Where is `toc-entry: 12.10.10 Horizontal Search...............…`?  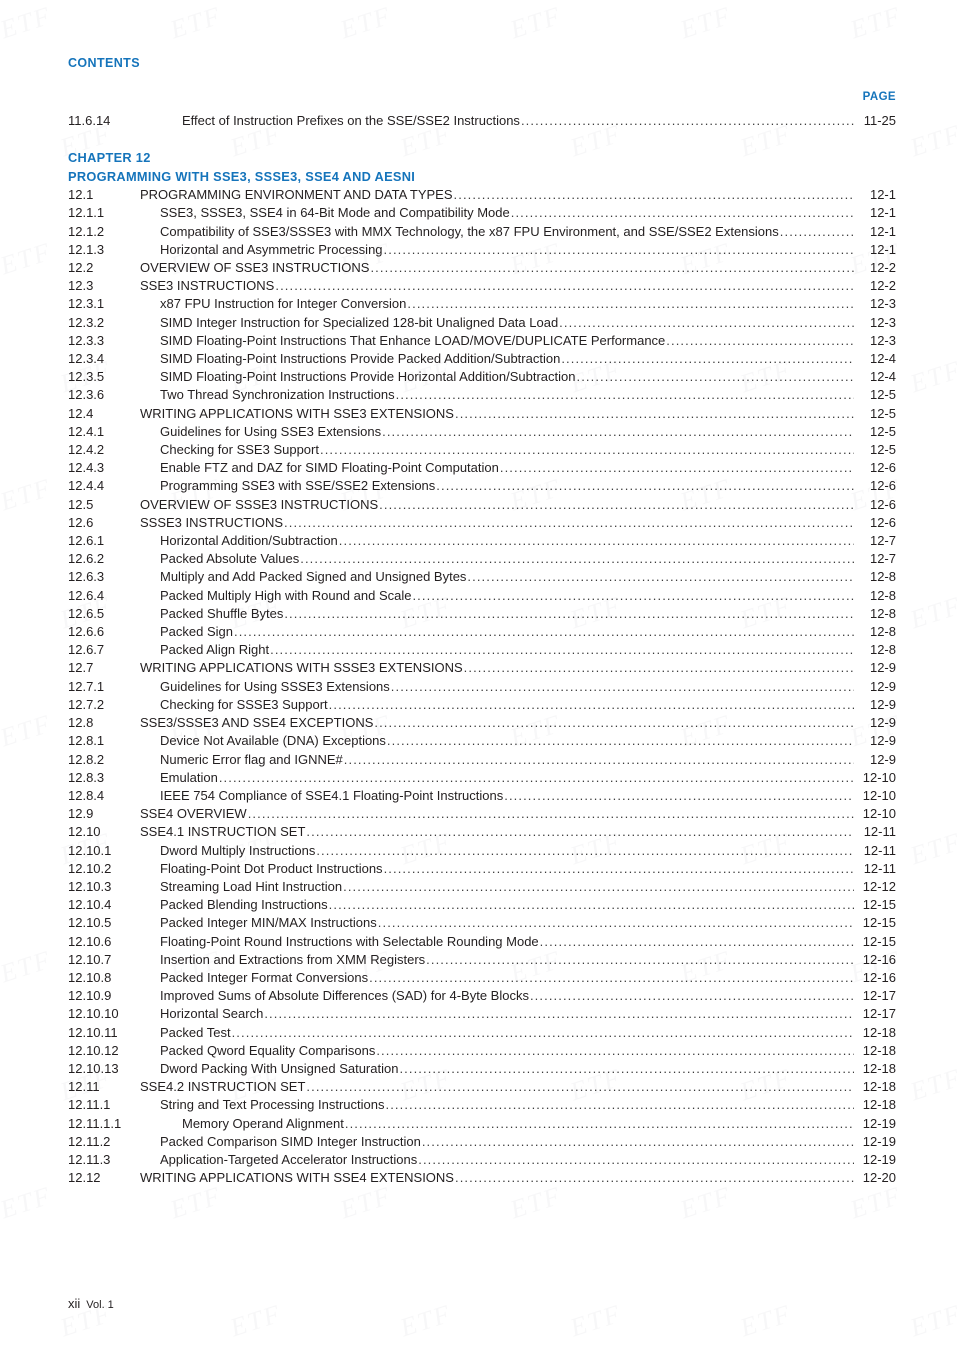 toc-entry: 12.10.10 Horizontal Search...............… is located at coordinates (480, 1014).